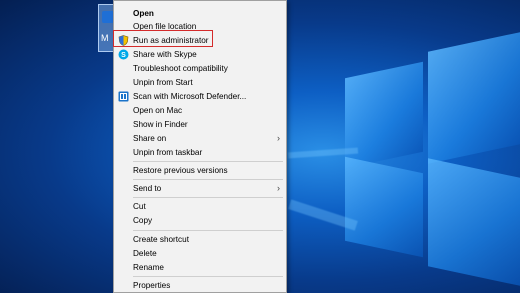 The image size is (520, 293). What do you see at coordinates (139, 206) in the screenshot?
I see `menu-item-label: Cut` at bounding box center [139, 206].